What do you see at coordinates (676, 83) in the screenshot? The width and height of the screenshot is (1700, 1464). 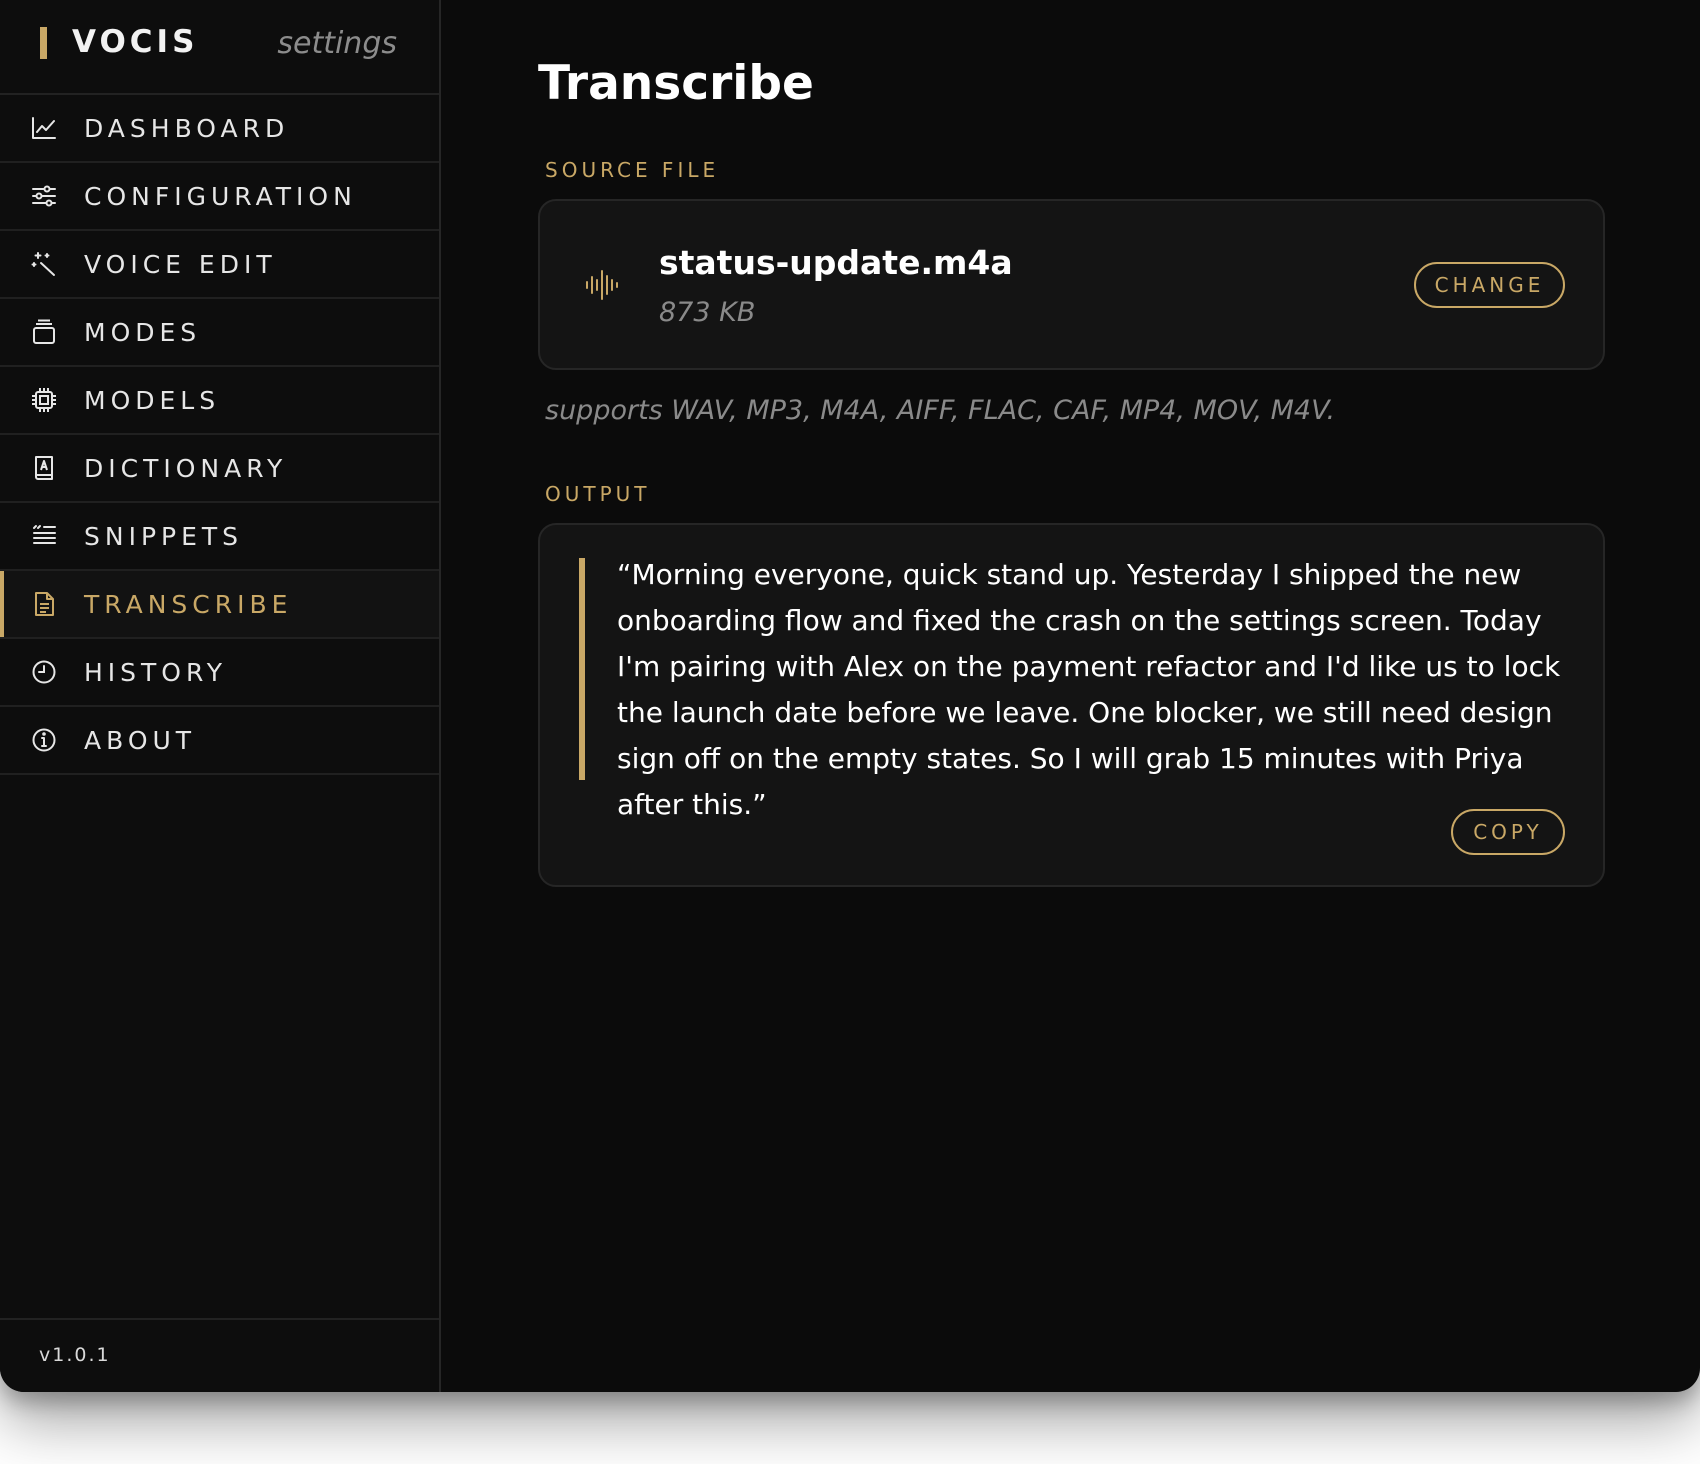 I see `page-title: Transcribe` at bounding box center [676, 83].